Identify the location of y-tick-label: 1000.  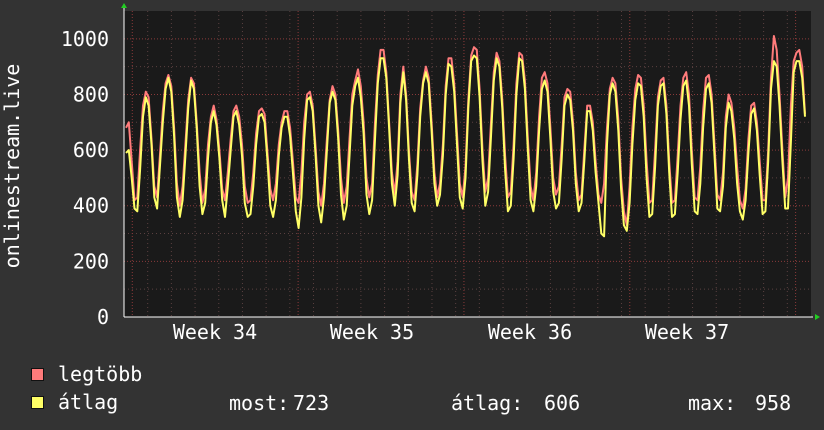
(85, 39).